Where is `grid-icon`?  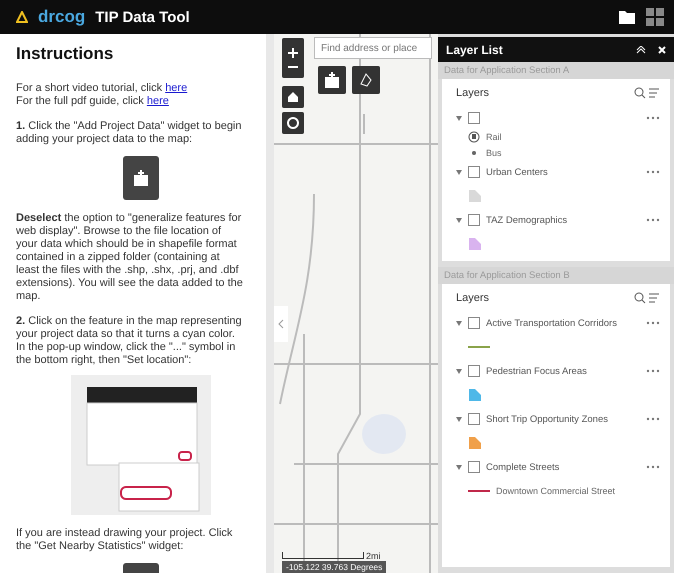 grid-icon is located at coordinates (655, 17).